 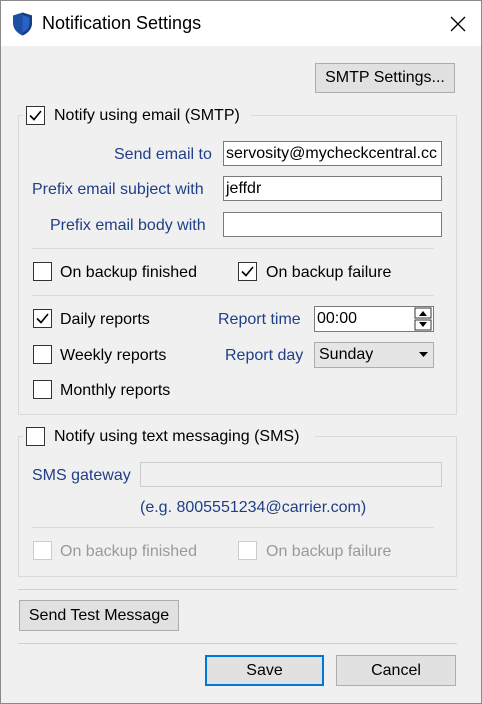 What do you see at coordinates (128, 272) in the screenshot?
I see `on-backup-finished-label: On backup finished` at bounding box center [128, 272].